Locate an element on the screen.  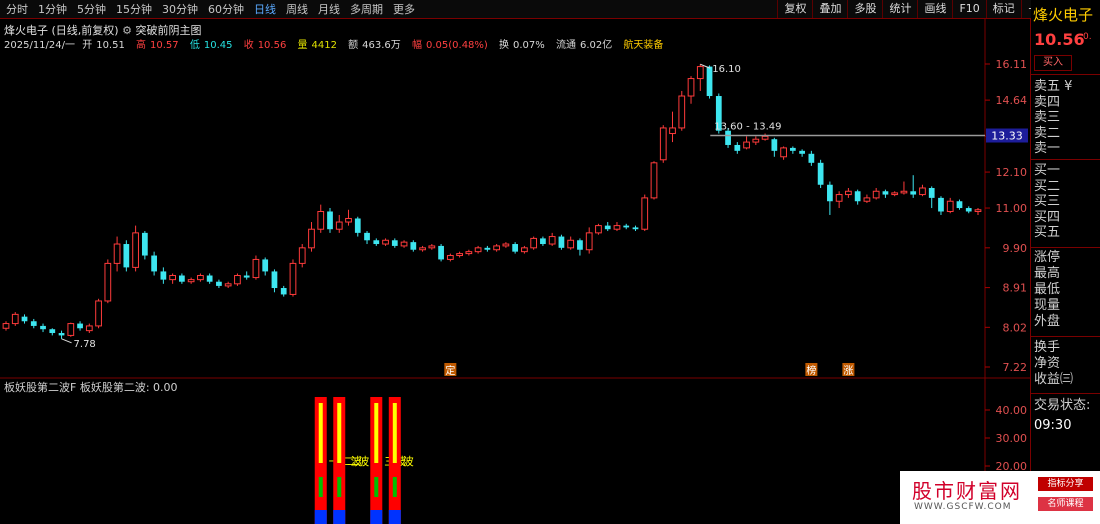
tab-8: 月线 is located at coordinates (329, 9).